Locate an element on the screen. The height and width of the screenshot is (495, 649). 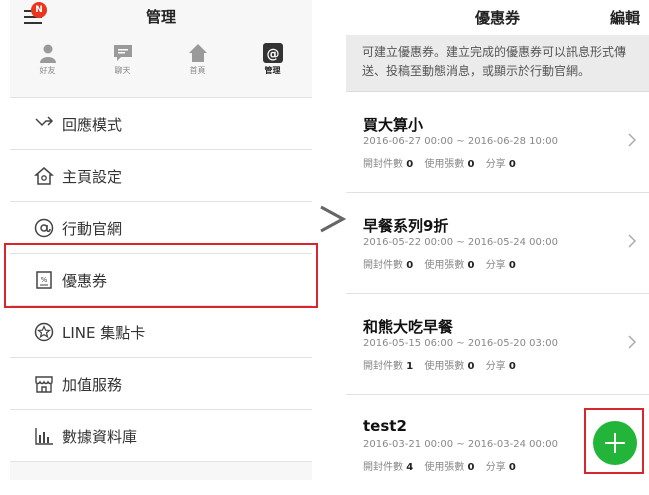
coupon-period: 2016-03-21 00:00 ~ 2016-03-24 00:00 is located at coordinates (460, 444).